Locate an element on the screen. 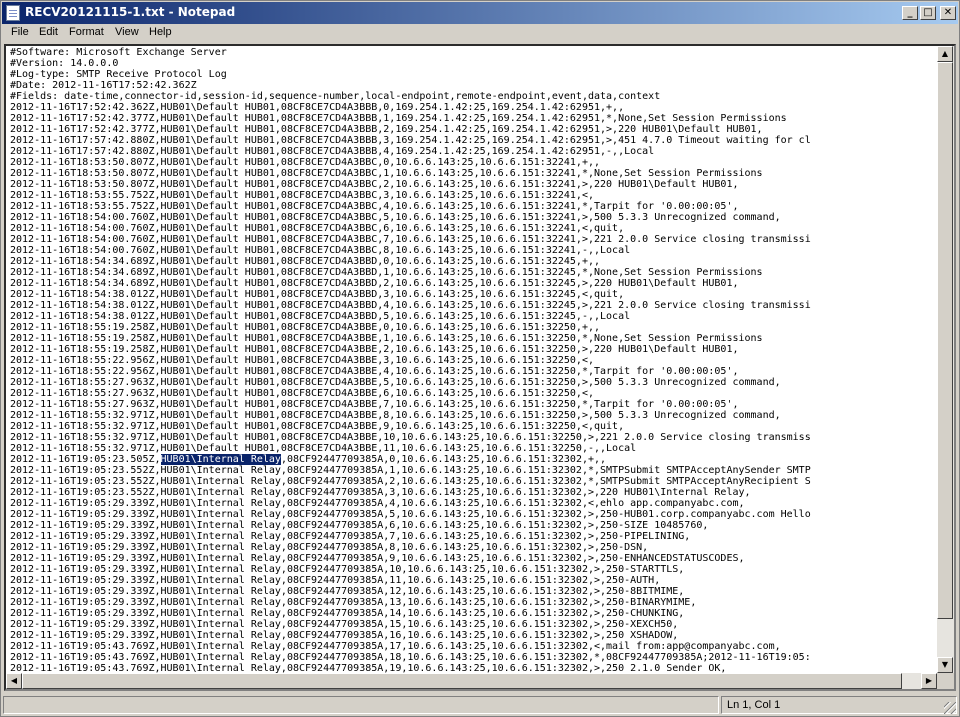  resize-grip-icon is located at coordinates (950, 708).